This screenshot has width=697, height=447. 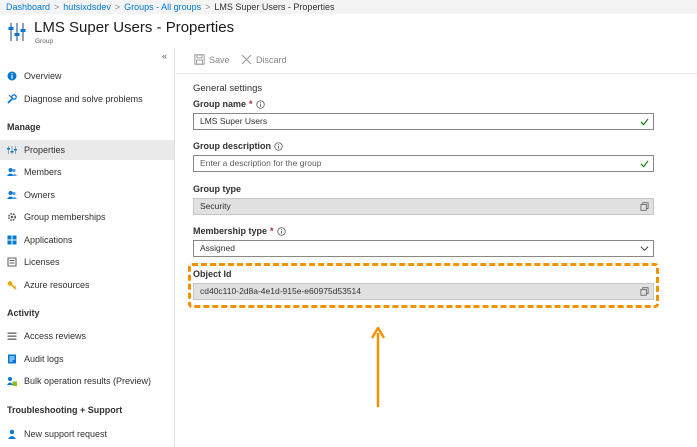 I want to click on breadcrumb-dashboard: Dashboard, so click(x=28, y=7).